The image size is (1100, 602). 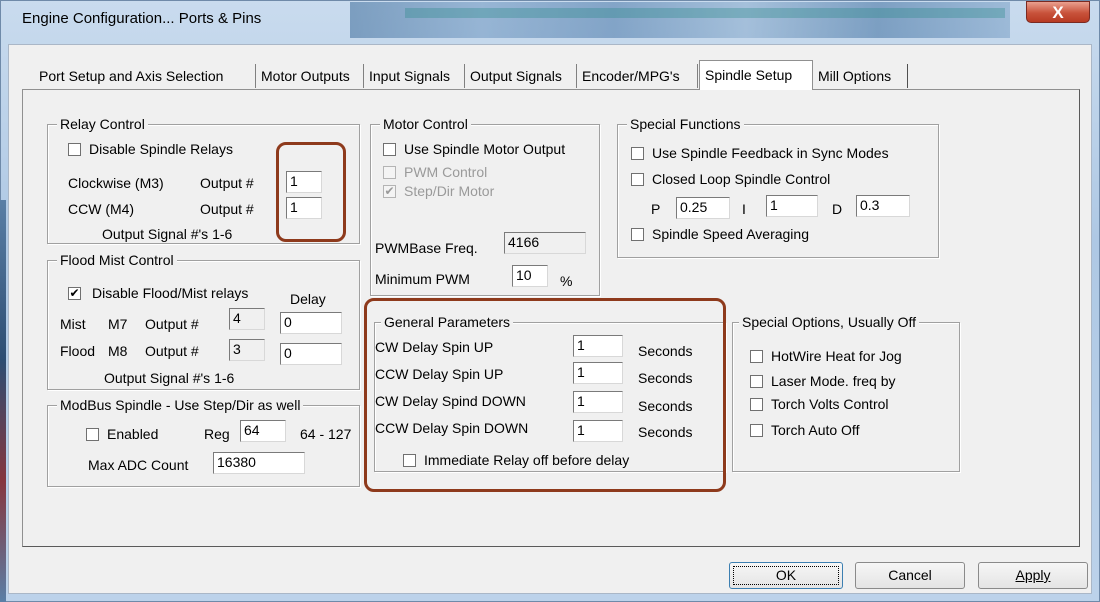 What do you see at coordinates (180, 405) in the screenshot?
I see `modbus-title: ModBus Spindle - Use Step/Dir as well` at bounding box center [180, 405].